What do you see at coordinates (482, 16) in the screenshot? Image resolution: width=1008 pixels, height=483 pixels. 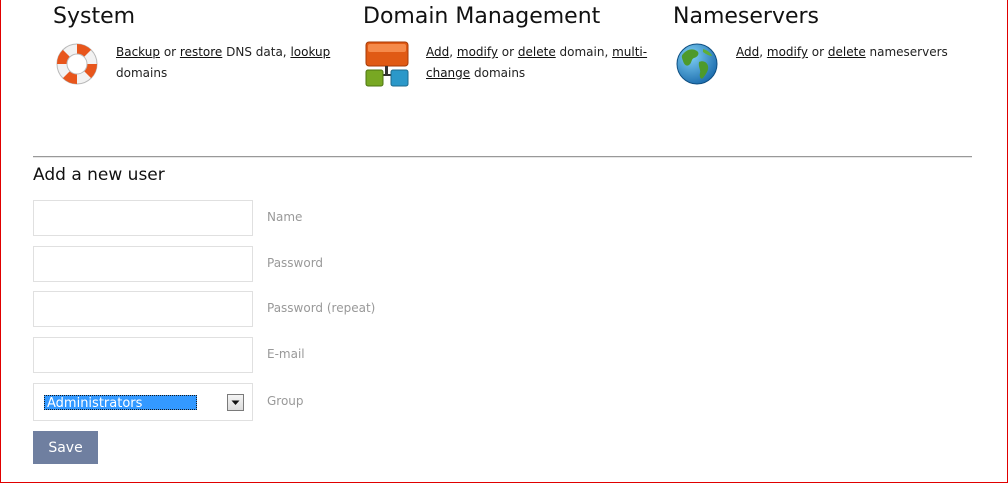 I see `section-title-domain: Domain Management` at bounding box center [482, 16].